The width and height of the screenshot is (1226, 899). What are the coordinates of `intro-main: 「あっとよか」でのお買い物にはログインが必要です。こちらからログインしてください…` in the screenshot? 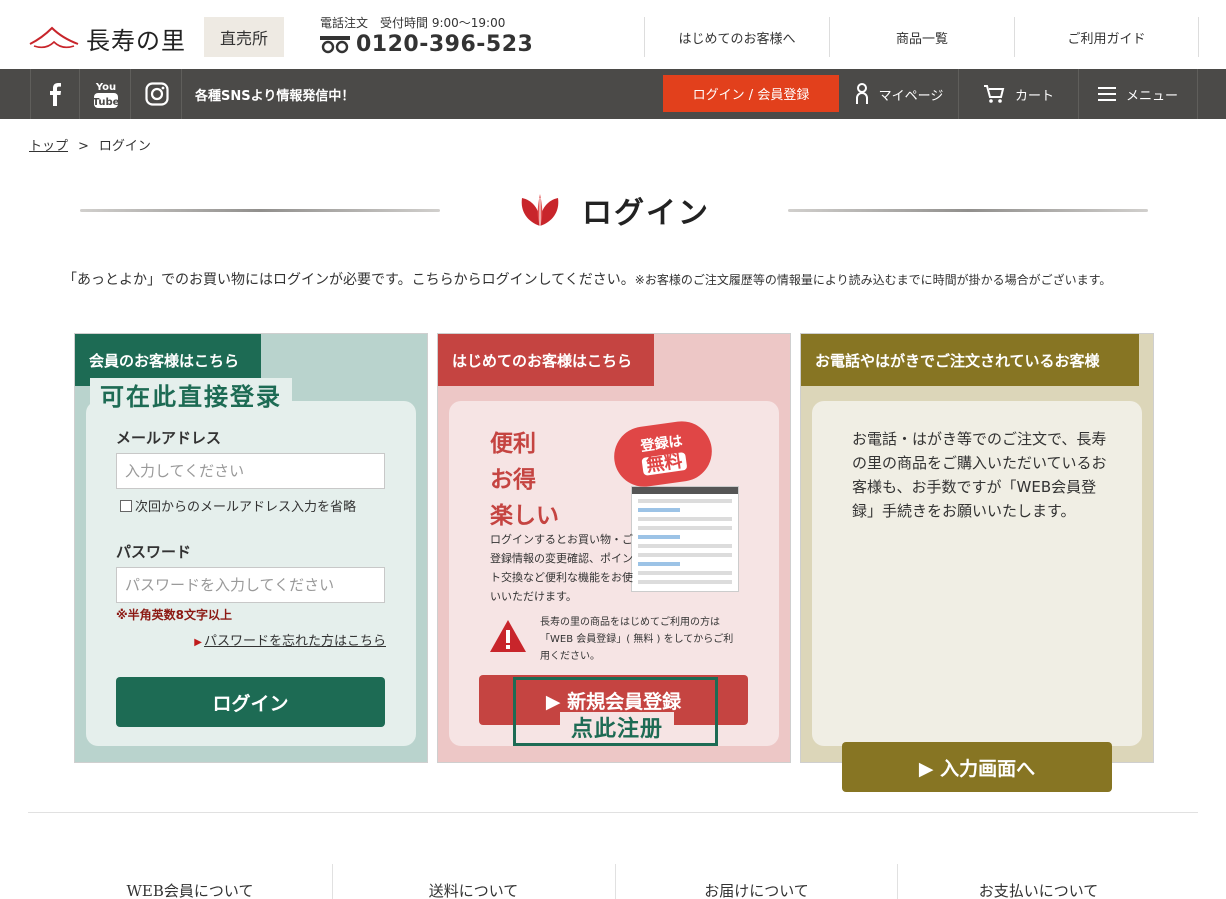 It's located at (349, 280).